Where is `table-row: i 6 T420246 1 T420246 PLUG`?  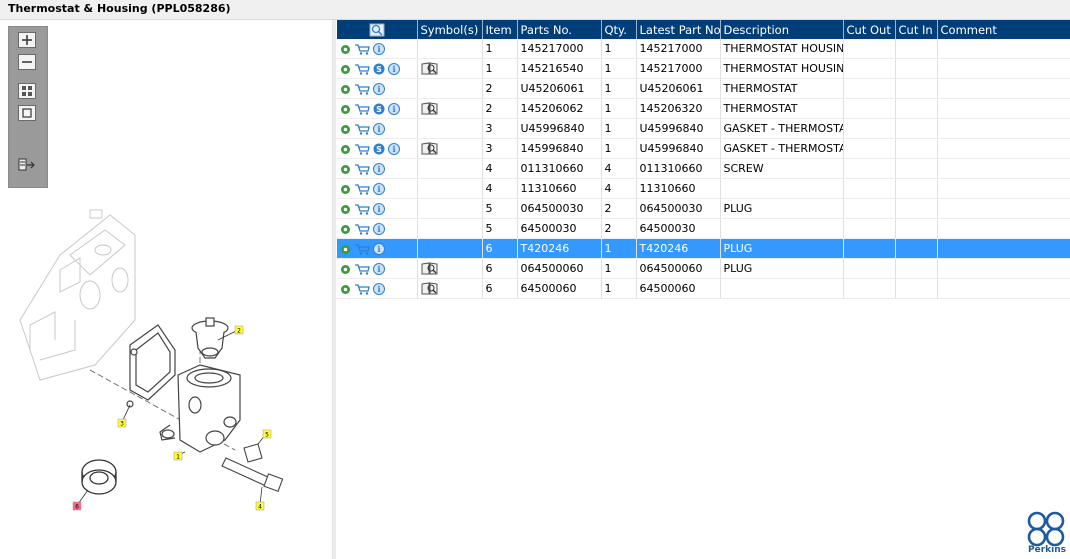 table-row: i 6 T420246 1 T420246 PLUG is located at coordinates (703, 248).